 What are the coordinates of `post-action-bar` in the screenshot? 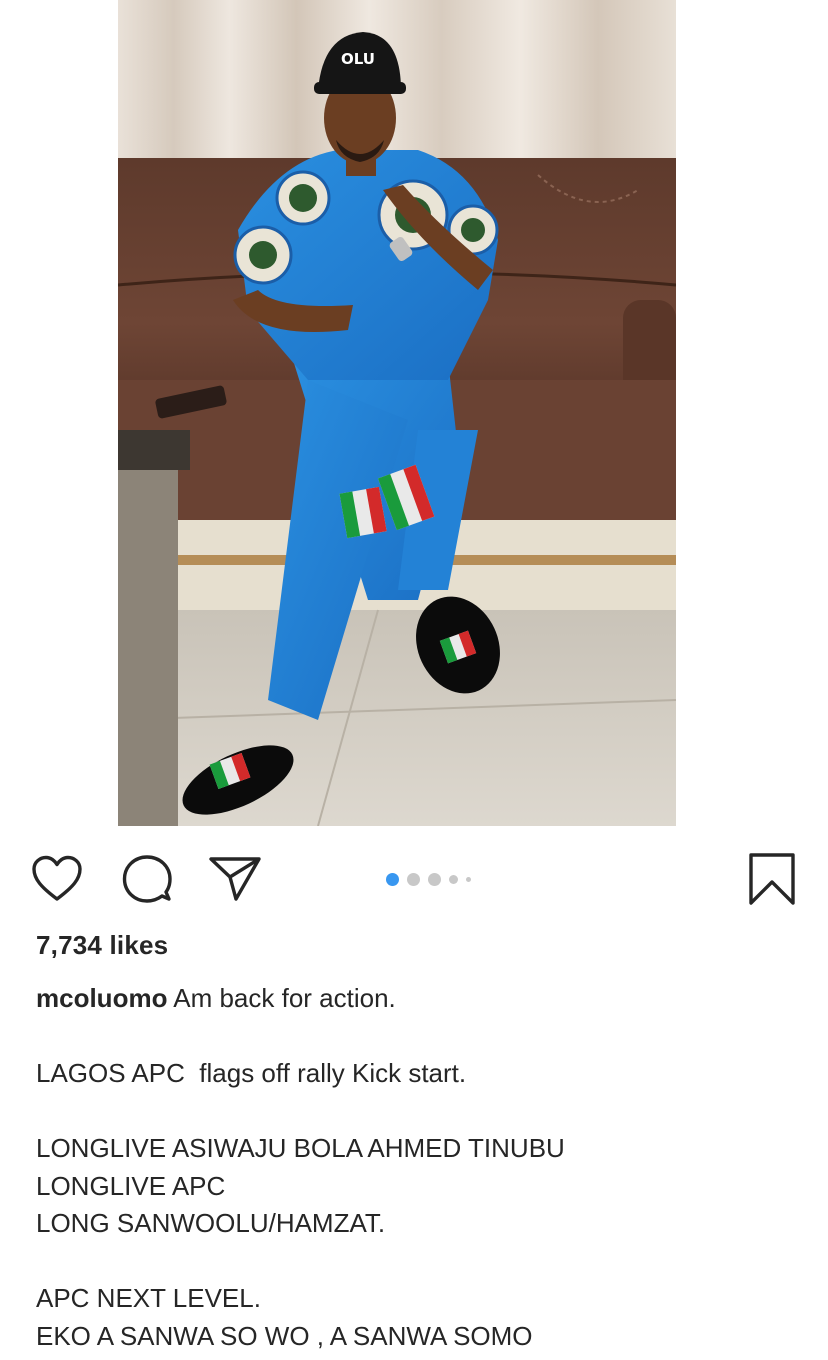 It's located at (414, 878).